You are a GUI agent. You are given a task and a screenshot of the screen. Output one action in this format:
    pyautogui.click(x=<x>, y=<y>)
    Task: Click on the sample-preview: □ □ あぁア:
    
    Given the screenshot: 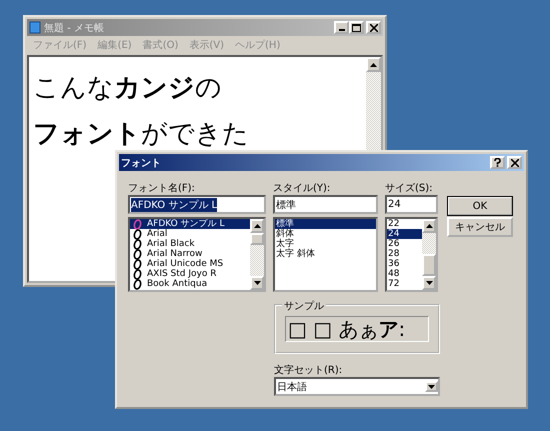 What is the action you would take?
    pyautogui.click(x=357, y=329)
    